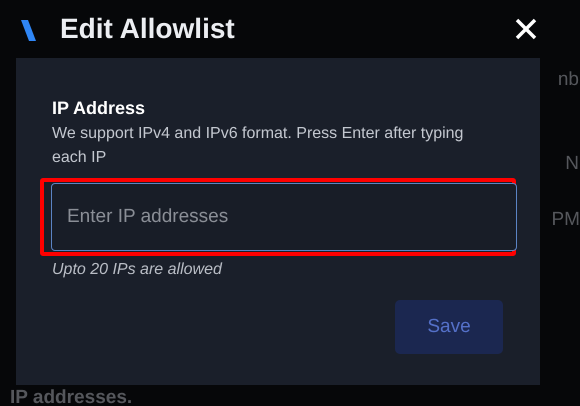 Image resolution: width=580 pixels, height=406 pixels. Describe the element at coordinates (138, 270) in the screenshot. I see `field-hint: Upto 20 IPs are allowed` at that location.